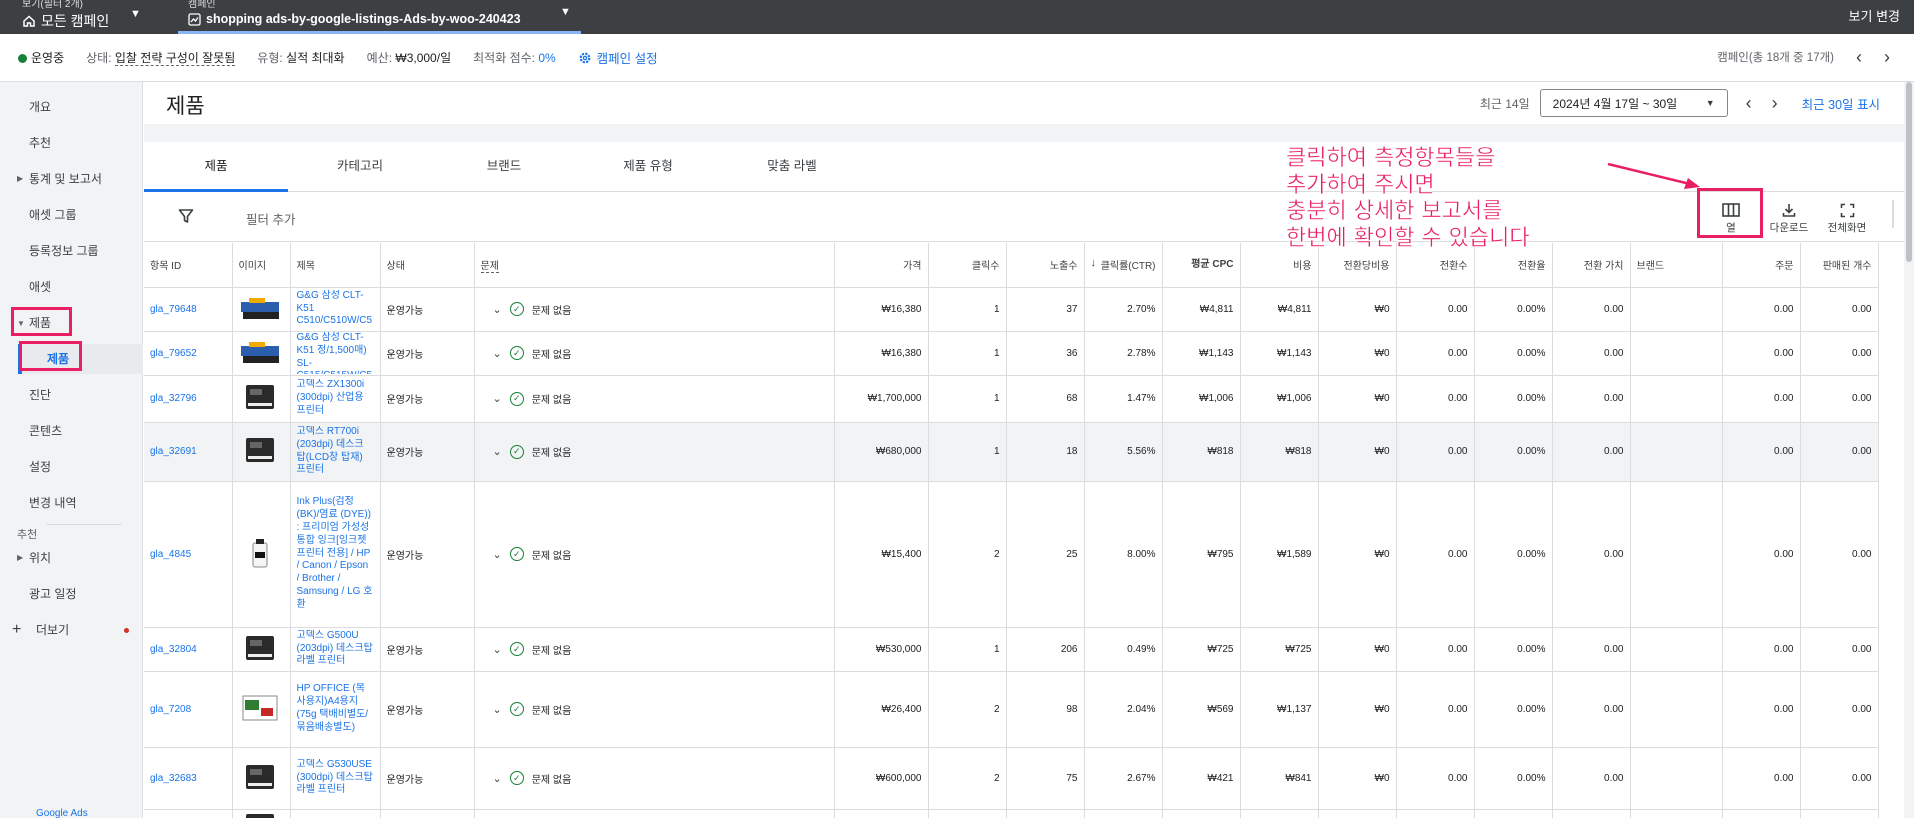 Image resolution: width=1914 pixels, height=818 pixels. I want to click on download-button: 다운로드, so click(1789, 217).